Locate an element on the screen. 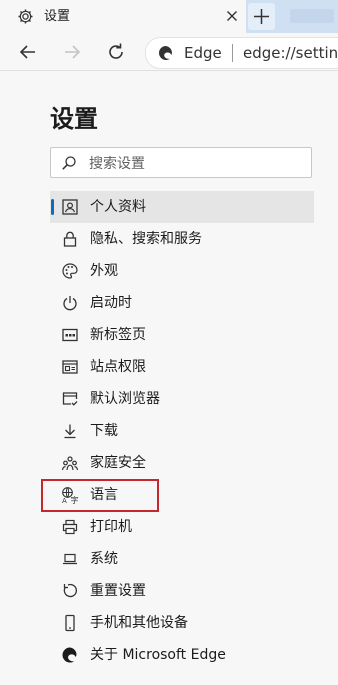  blurred-tab is located at coordinates (312, 16).